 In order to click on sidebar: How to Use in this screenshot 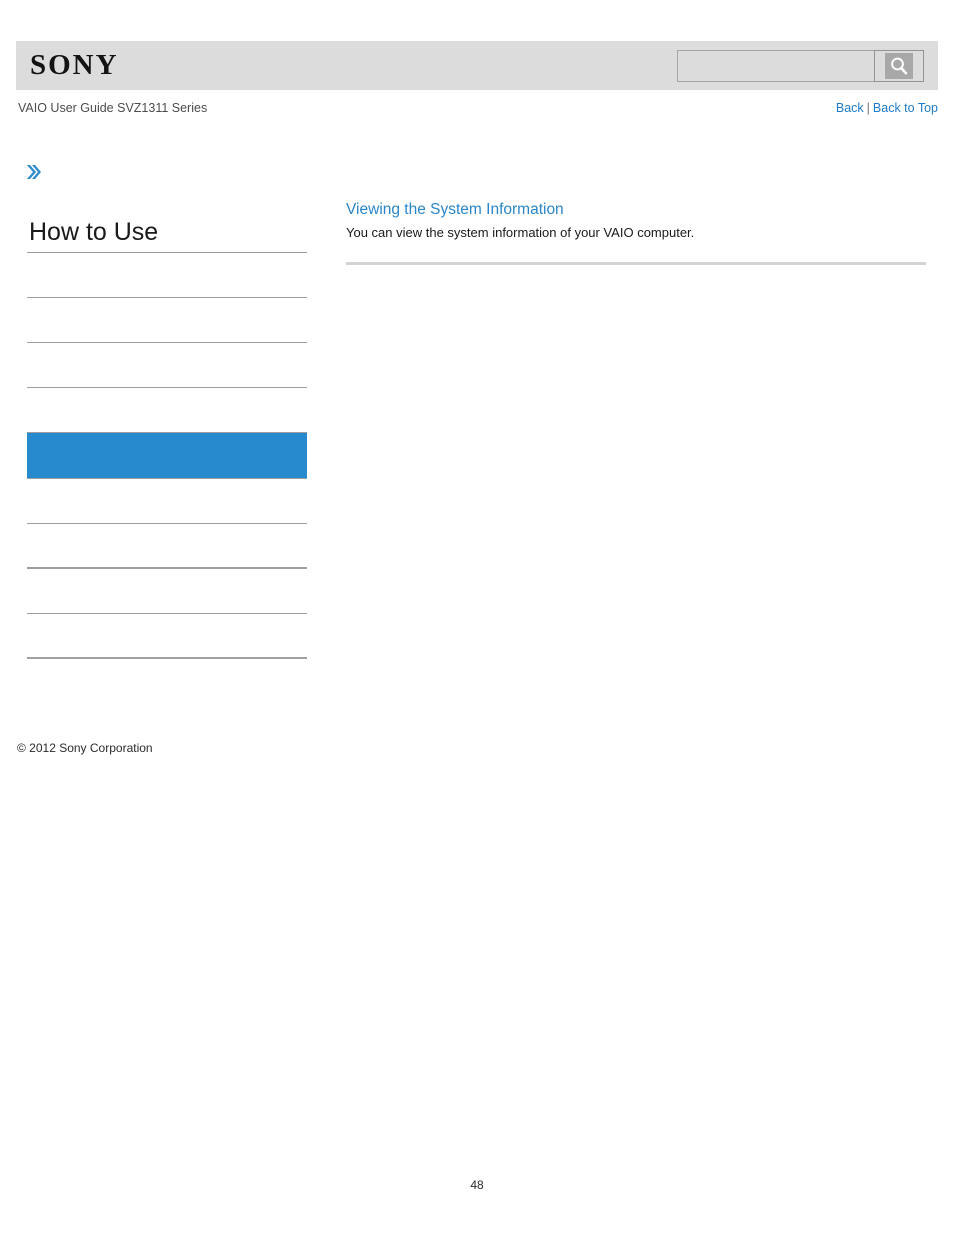, I will do `click(167, 437)`.